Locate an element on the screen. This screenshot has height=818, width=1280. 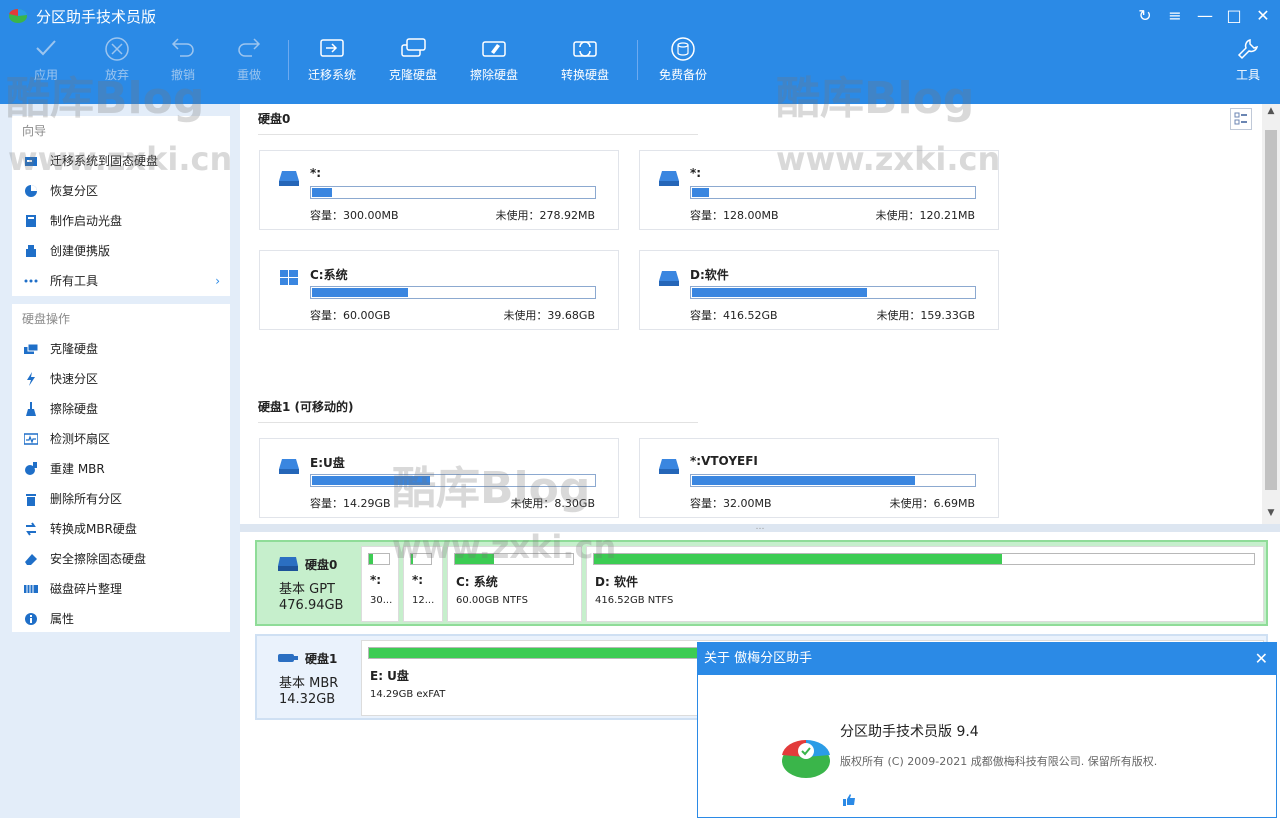
capacity-text: 容量：14.29GB is located at coordinates (350, 503).